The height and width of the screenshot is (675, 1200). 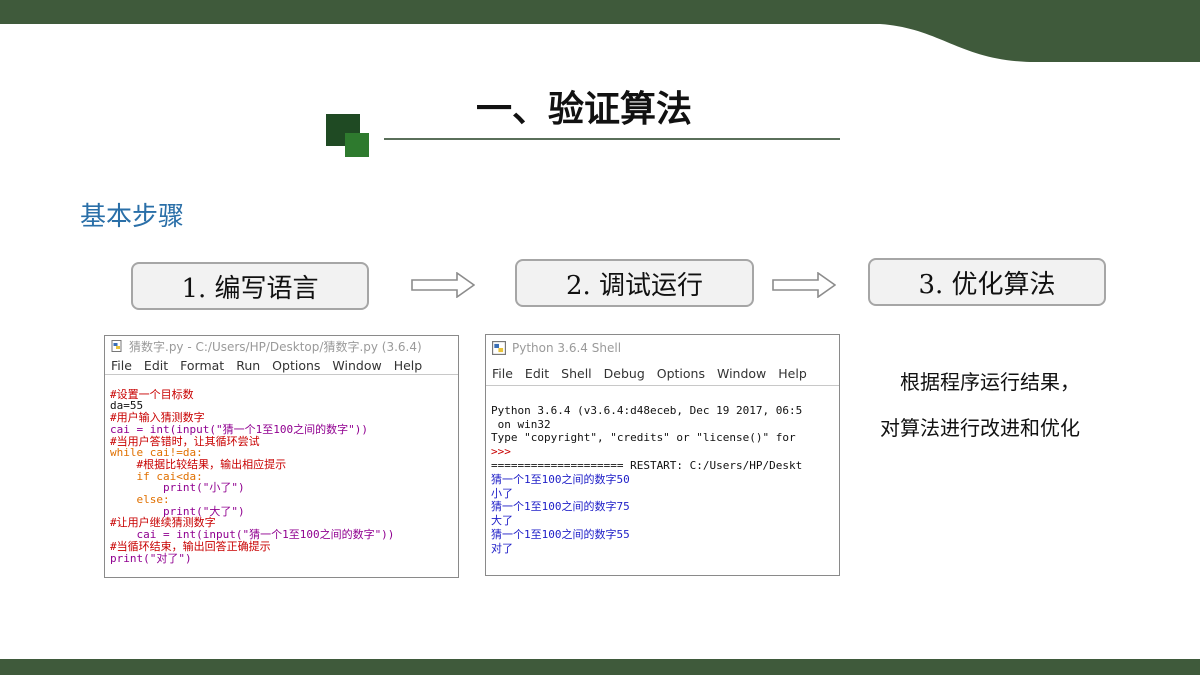 What do you see at coordinates (990, 382) in the screenshot?
I see `note-line-1: 根据程序运行结果，` at bounding box center [990, 382].